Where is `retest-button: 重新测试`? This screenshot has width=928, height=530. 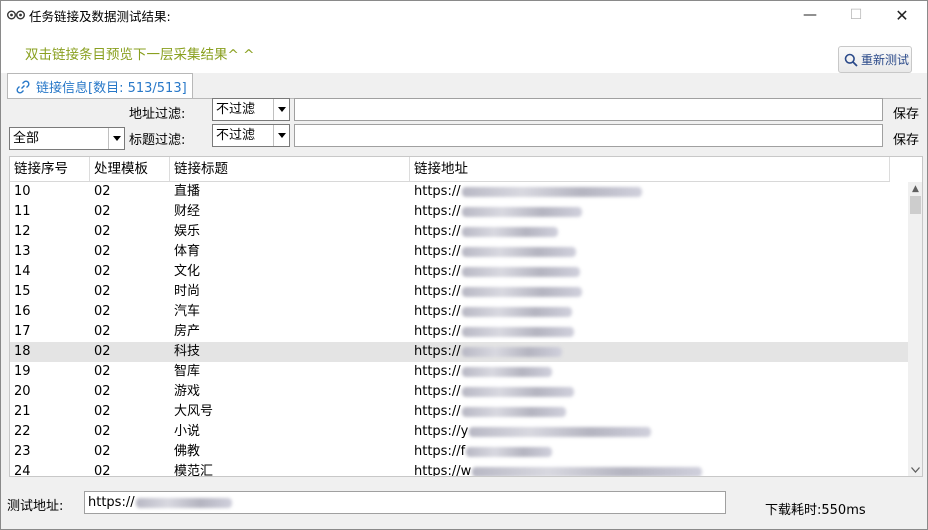 retest-button: 重新测试 is located at coordinates (875, 59).